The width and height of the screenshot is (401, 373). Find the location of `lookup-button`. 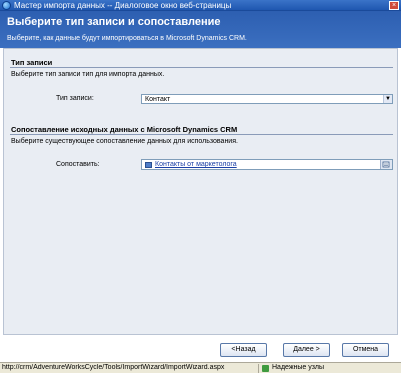

lookup-button is located at coordinates (386, 164).